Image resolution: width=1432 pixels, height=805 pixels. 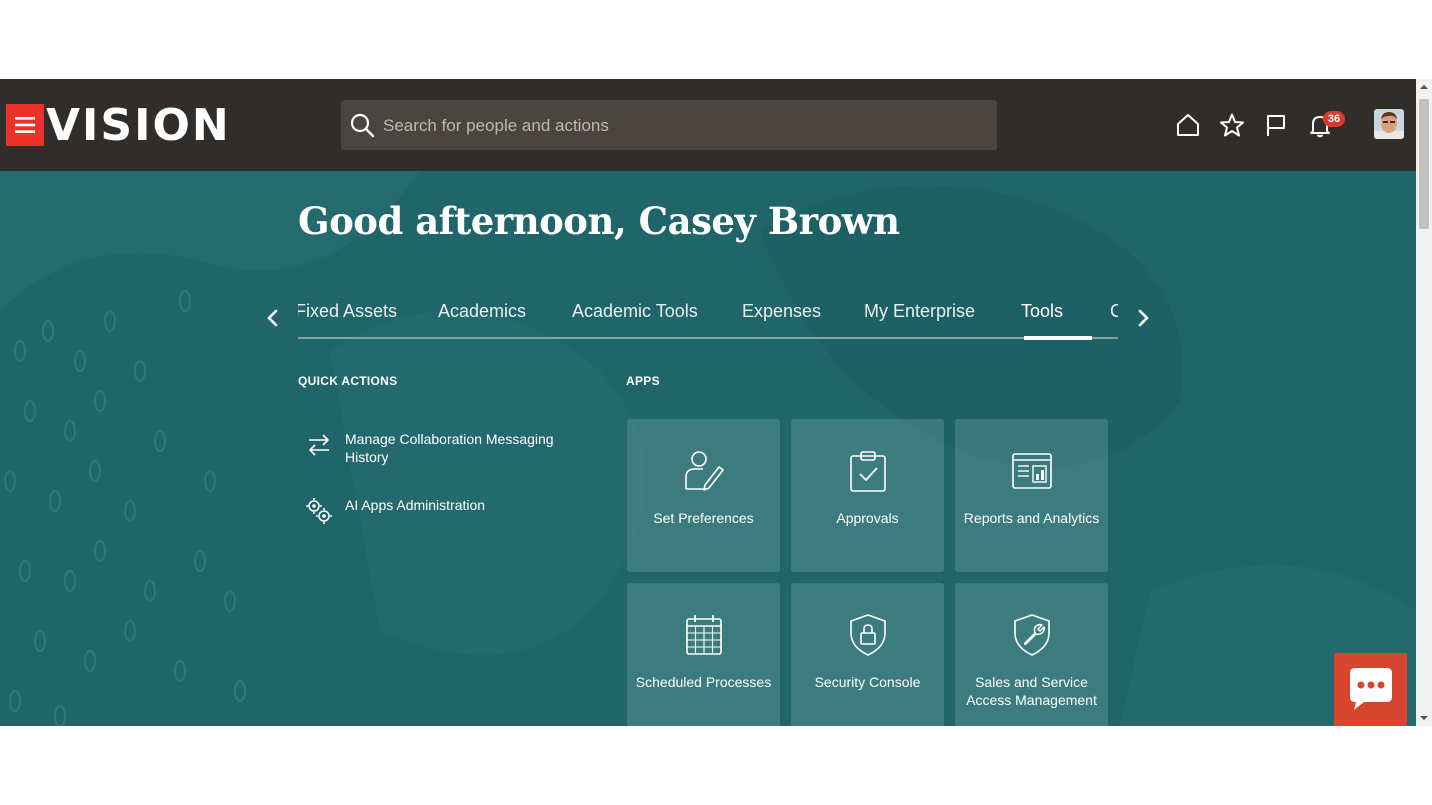 I want to click on scroll-down-icon, so click(x=1424, y=718).